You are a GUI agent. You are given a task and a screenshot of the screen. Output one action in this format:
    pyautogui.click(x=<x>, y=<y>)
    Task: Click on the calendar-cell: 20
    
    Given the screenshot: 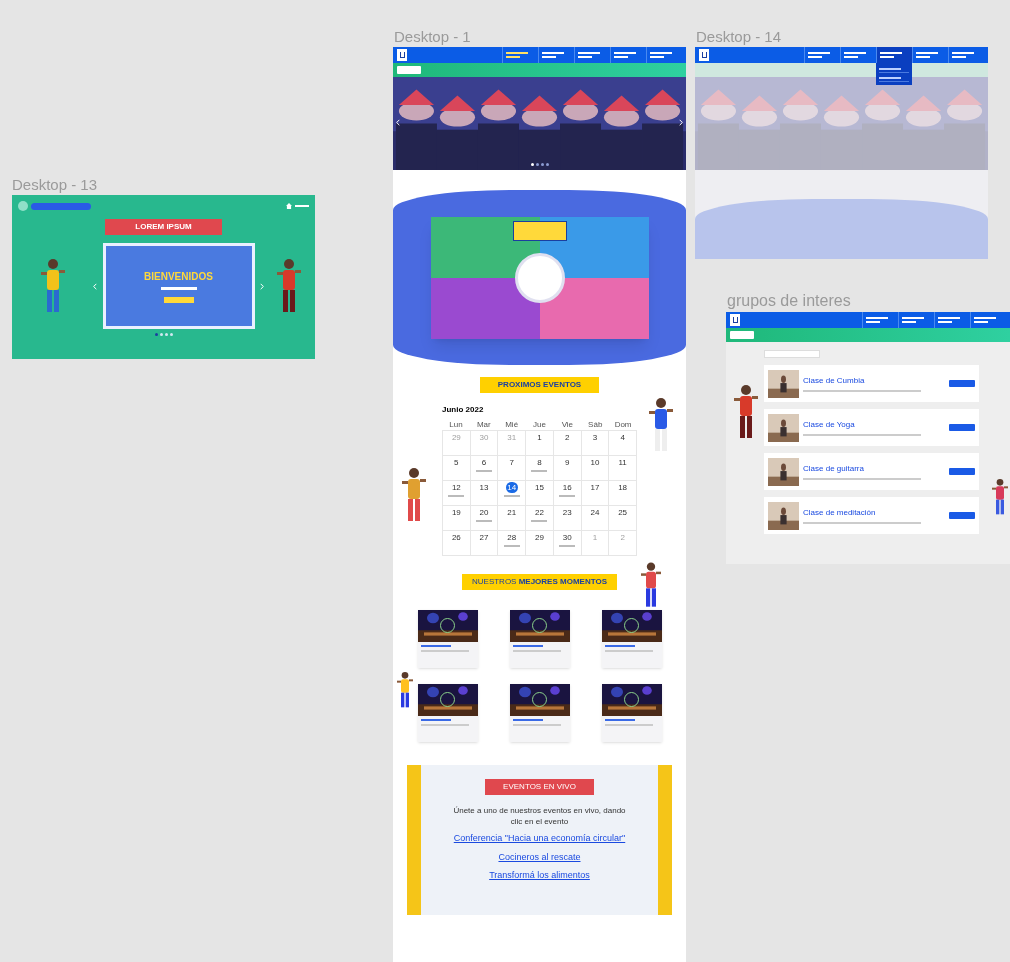 What is the action you would take?
    pyautogui.click(x=484, y=518)
    